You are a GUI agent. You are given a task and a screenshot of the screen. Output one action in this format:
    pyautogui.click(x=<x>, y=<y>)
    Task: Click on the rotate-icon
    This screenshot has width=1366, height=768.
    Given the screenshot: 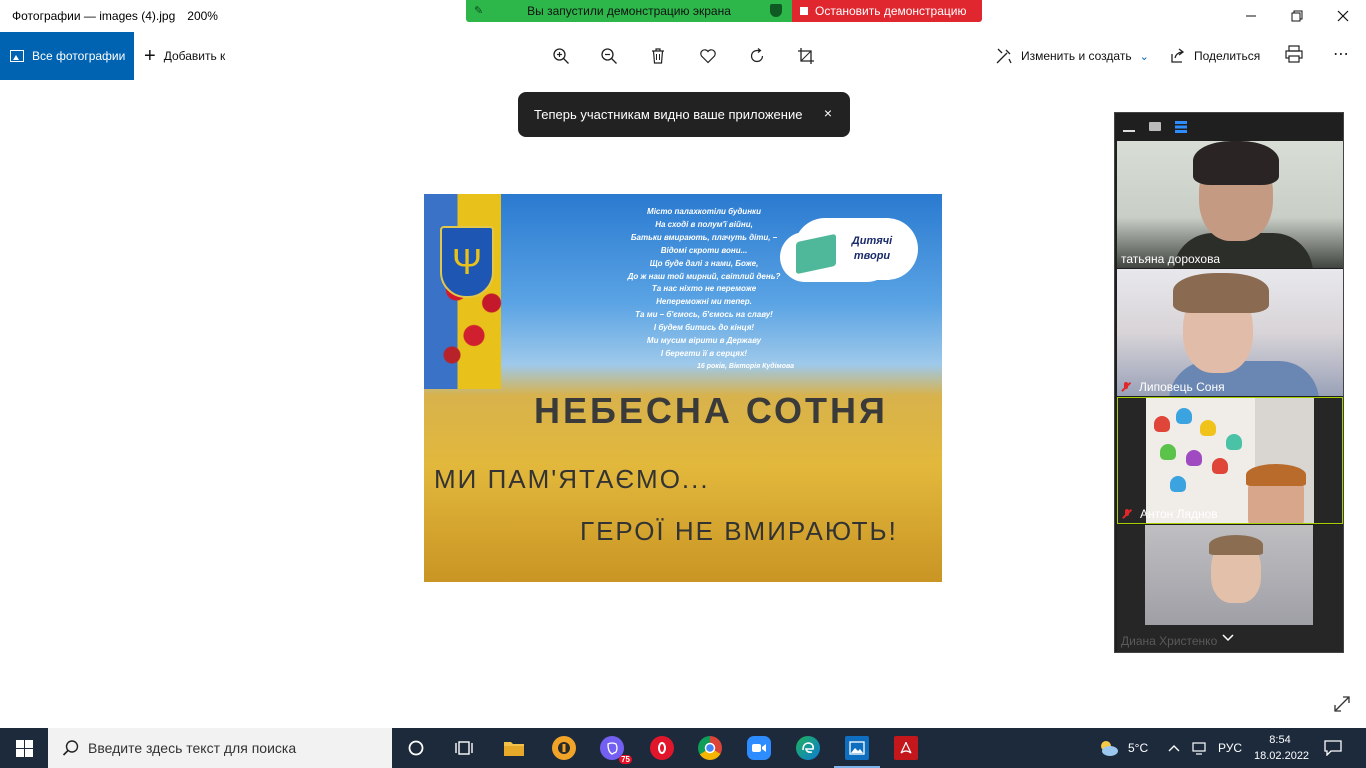 What is the action you would take?
    pyautogui.click(x=757, y=55)
    